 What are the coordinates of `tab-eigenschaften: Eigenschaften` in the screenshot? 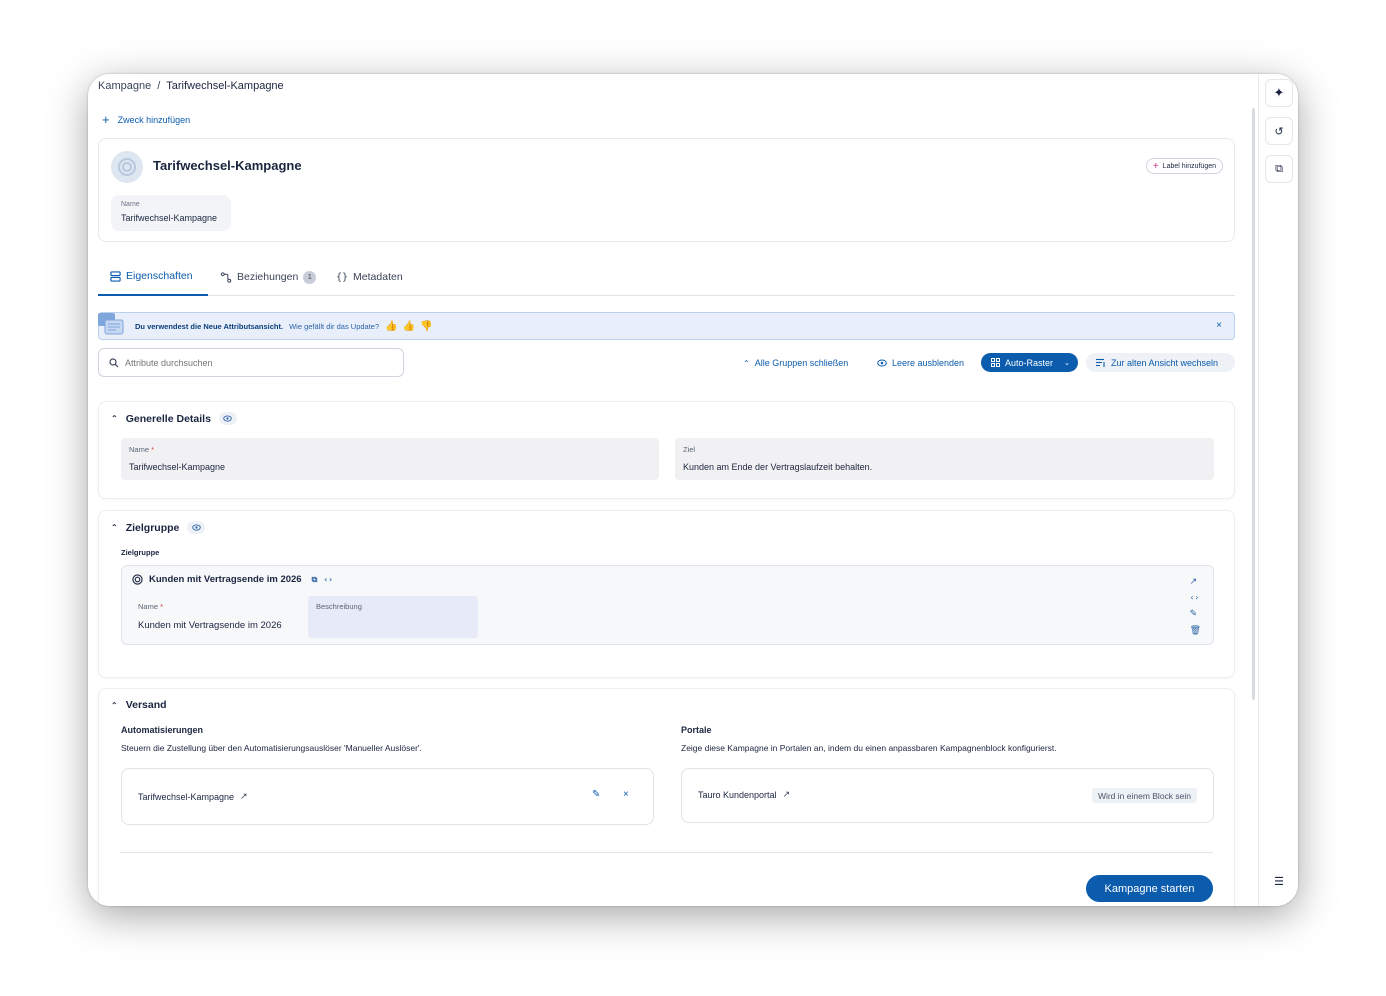 It's located at (153, 277).